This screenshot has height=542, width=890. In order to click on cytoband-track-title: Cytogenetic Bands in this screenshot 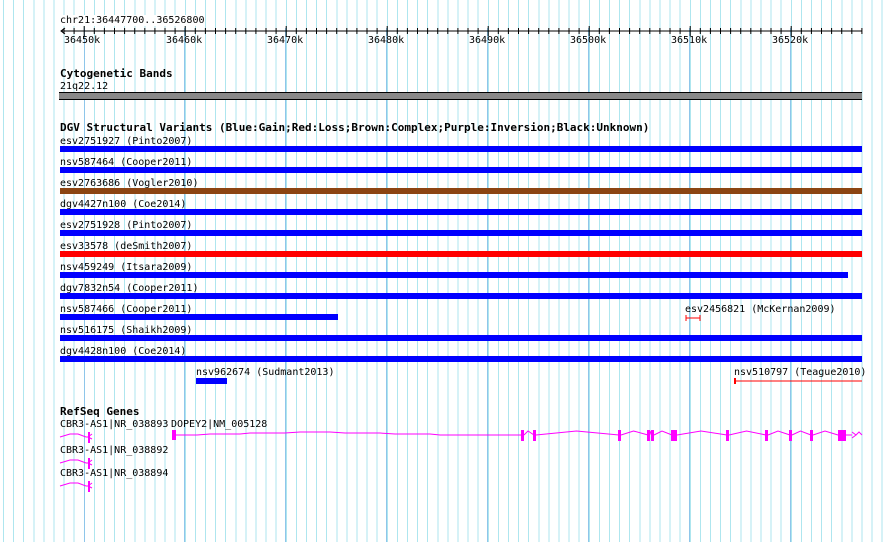, I will do `click(116, 73)`.